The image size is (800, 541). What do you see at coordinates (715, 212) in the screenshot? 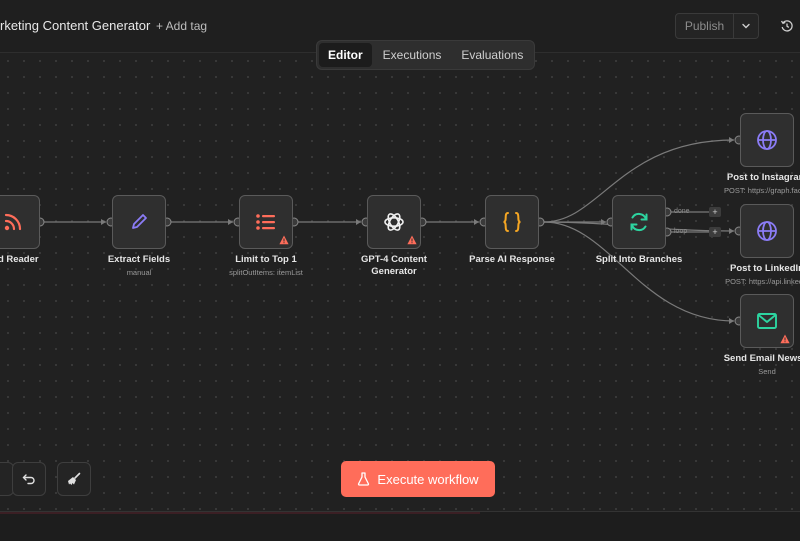
I see `add-node-done-button: +` at bounding box center [715, 212].